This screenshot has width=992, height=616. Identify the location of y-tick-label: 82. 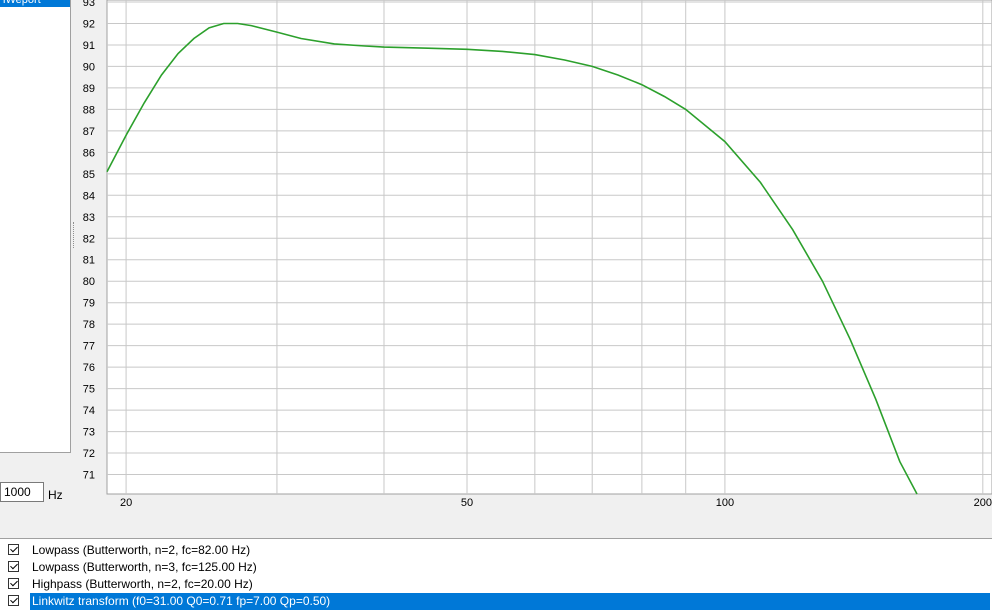
(89, 239).